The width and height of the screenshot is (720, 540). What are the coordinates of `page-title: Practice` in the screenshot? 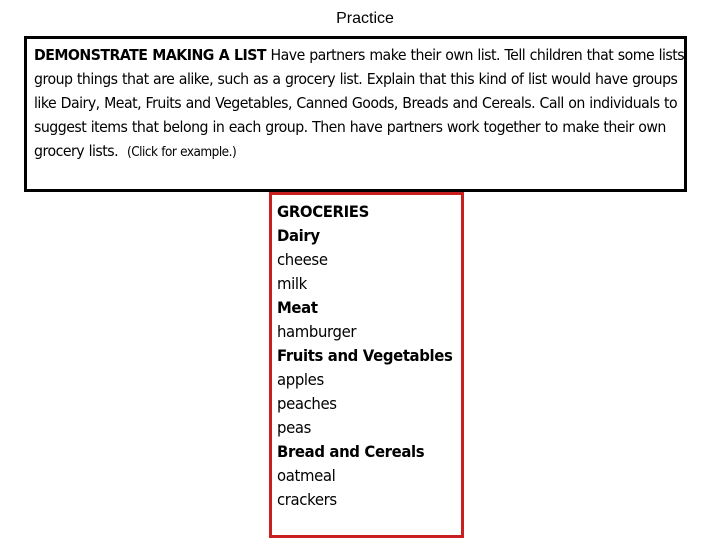 It's located at (365, 18).